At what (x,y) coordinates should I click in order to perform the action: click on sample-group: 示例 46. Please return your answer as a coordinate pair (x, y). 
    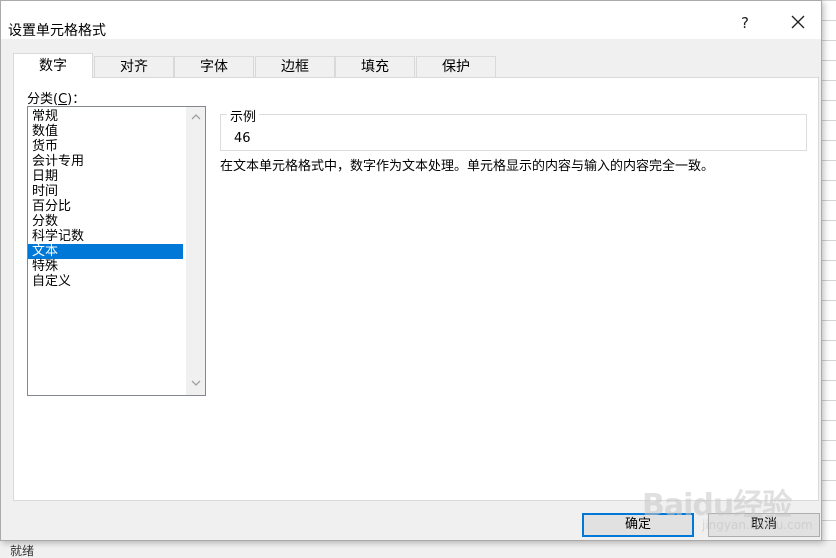
    Looking at the image, I should click on (513, 128).